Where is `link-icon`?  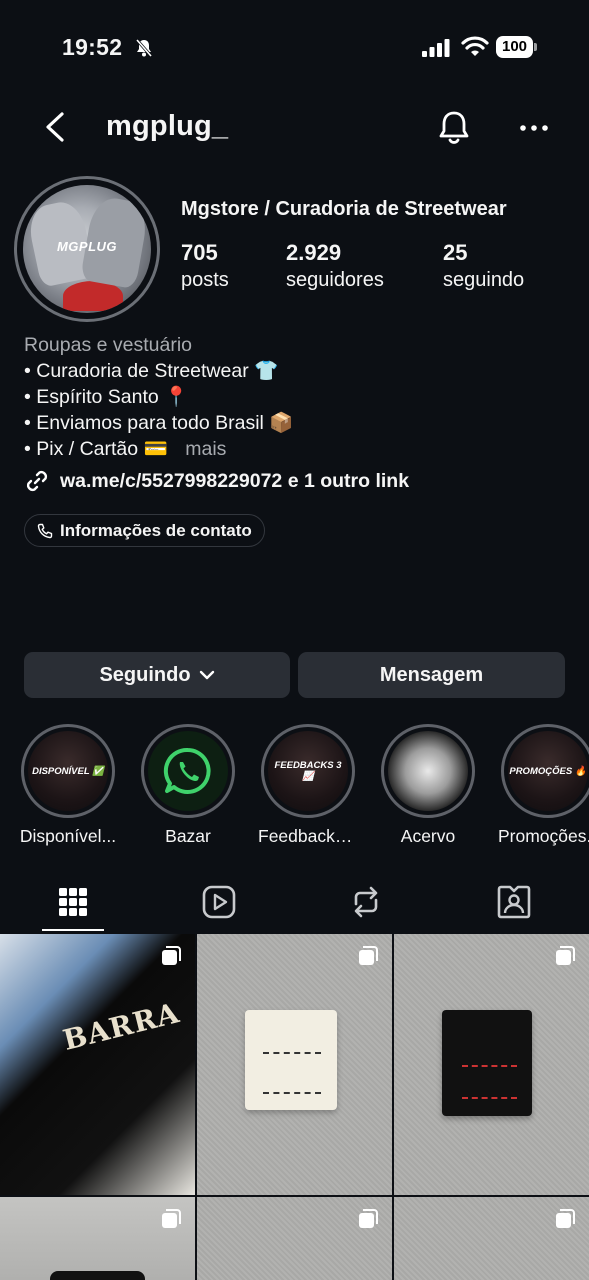
link-icon is located at coordinates (37, 481).